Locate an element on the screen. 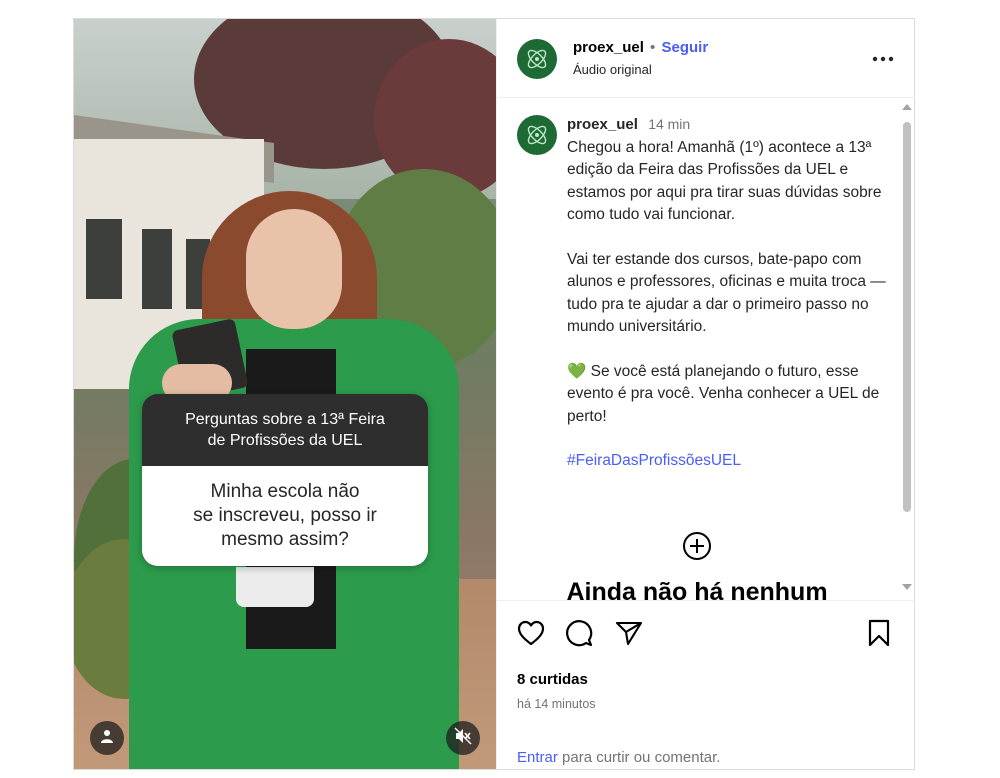  save-button is located at coordinates (879, 635).